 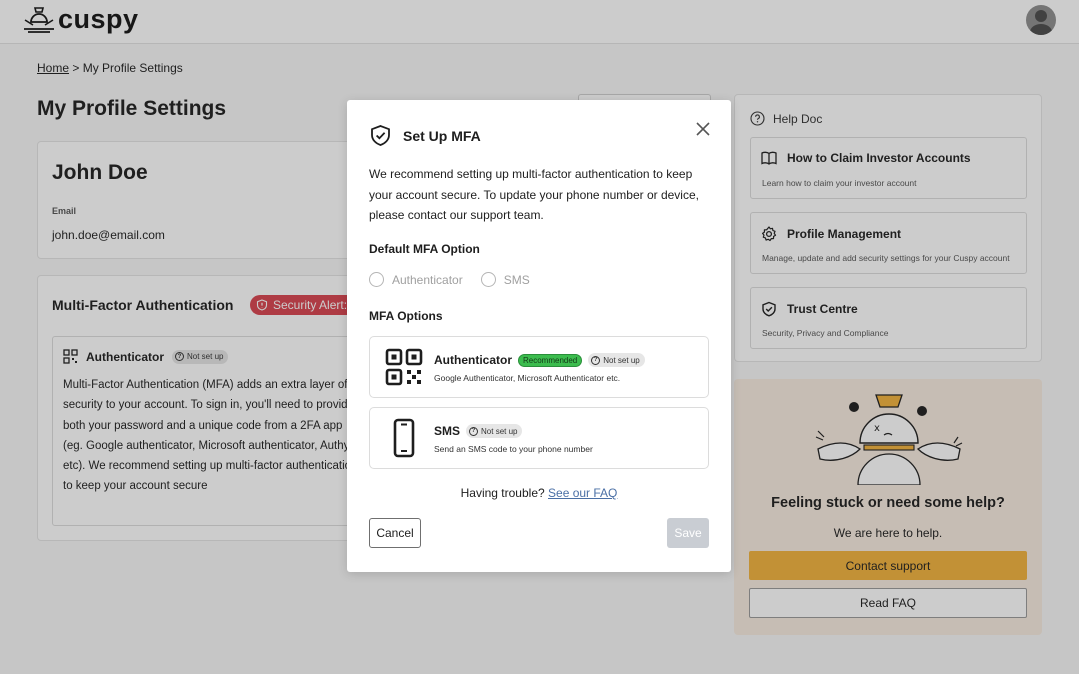 What do you see at coordinates (582, 493) in the screenshot?
I see `see-faq-link: See our FAQ` at bounding box center [582, 493].